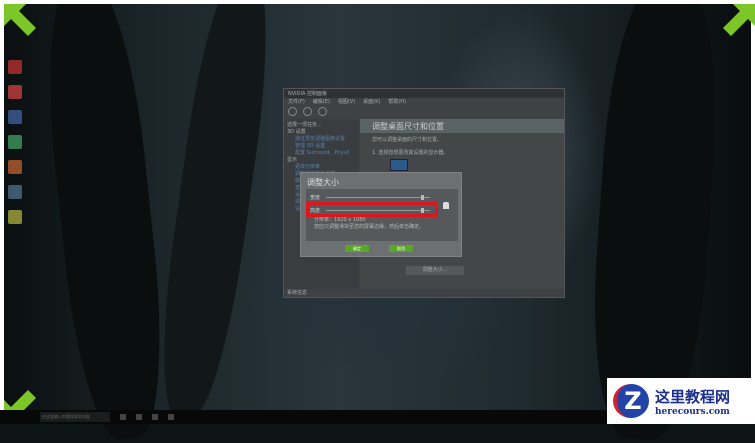 This screenshot has width=755, height=443. What do you see at coordinates (321, 101) in the screenshot?
I see `menu-edit: 编辑(E)` at bounding box center [321, 101].